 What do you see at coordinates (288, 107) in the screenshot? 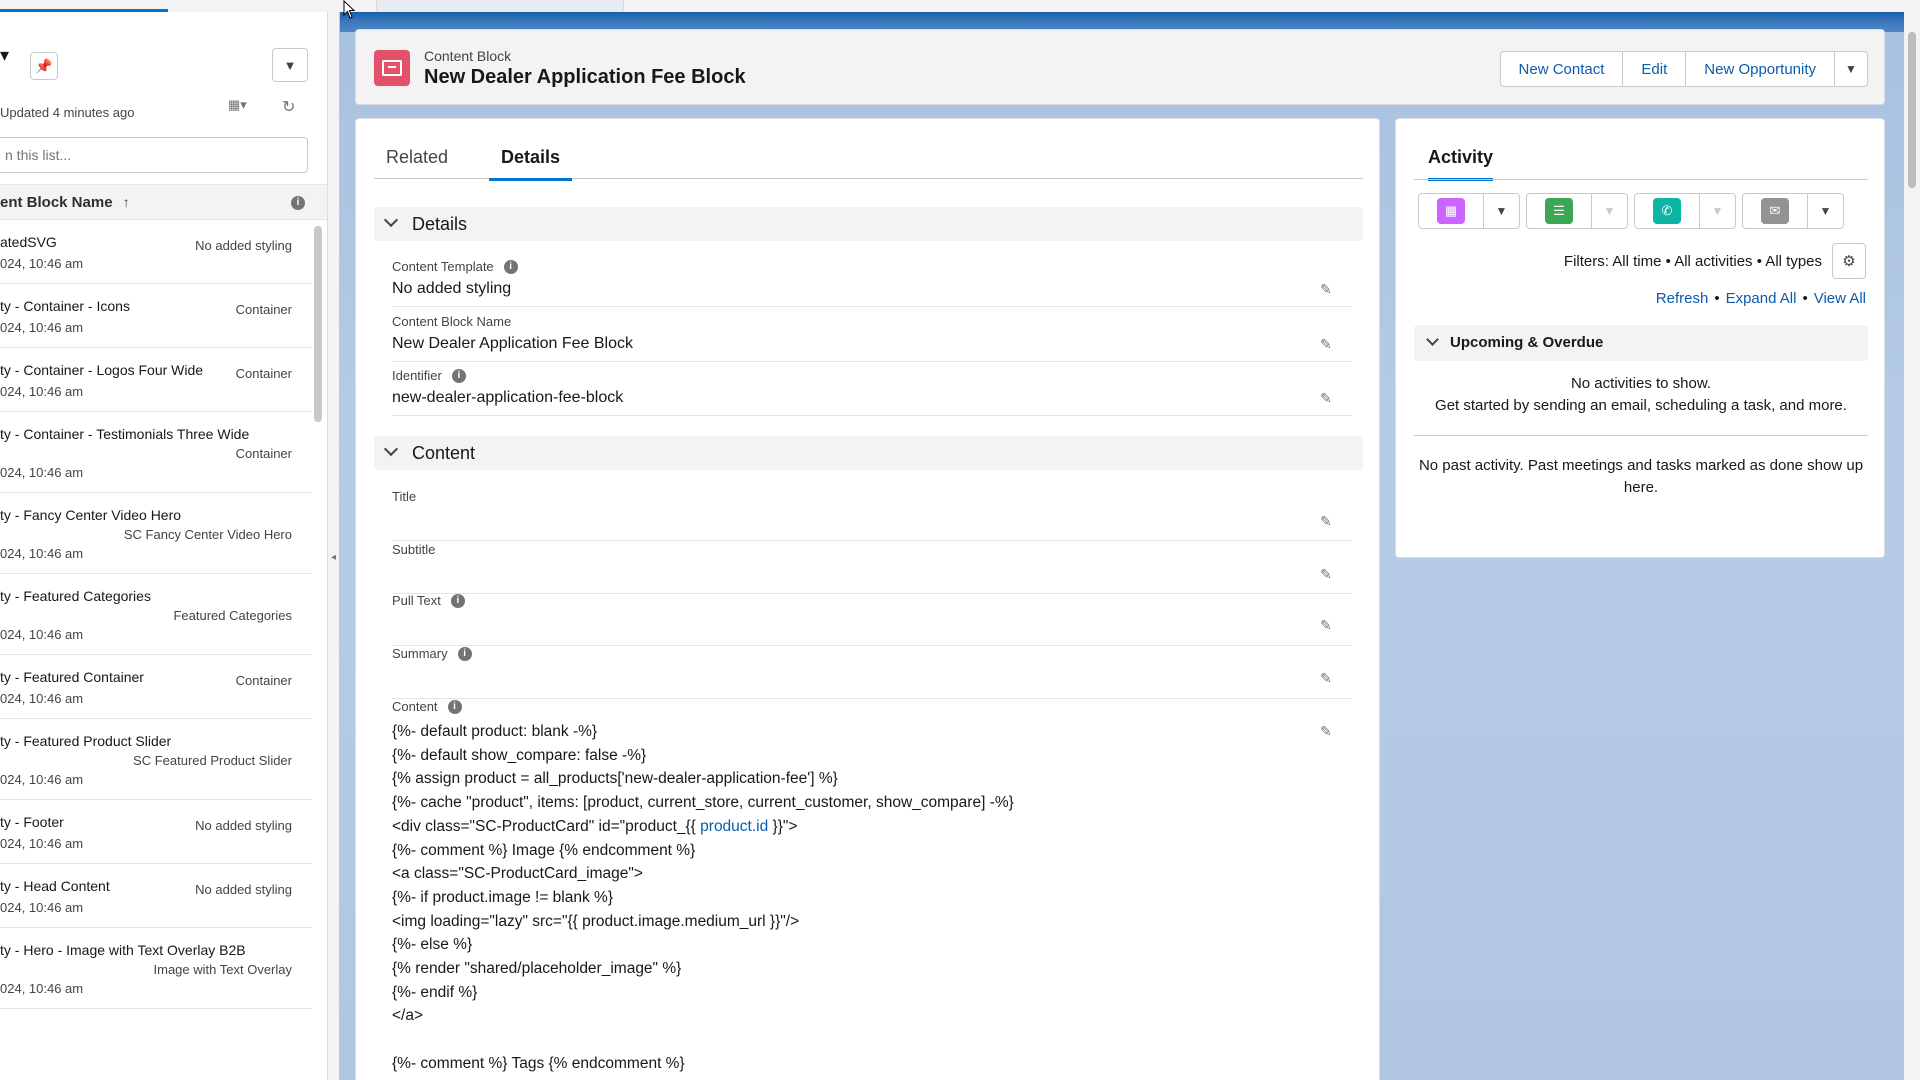
I see `refresh-icon: ↻` at bounding box center [288, 107].